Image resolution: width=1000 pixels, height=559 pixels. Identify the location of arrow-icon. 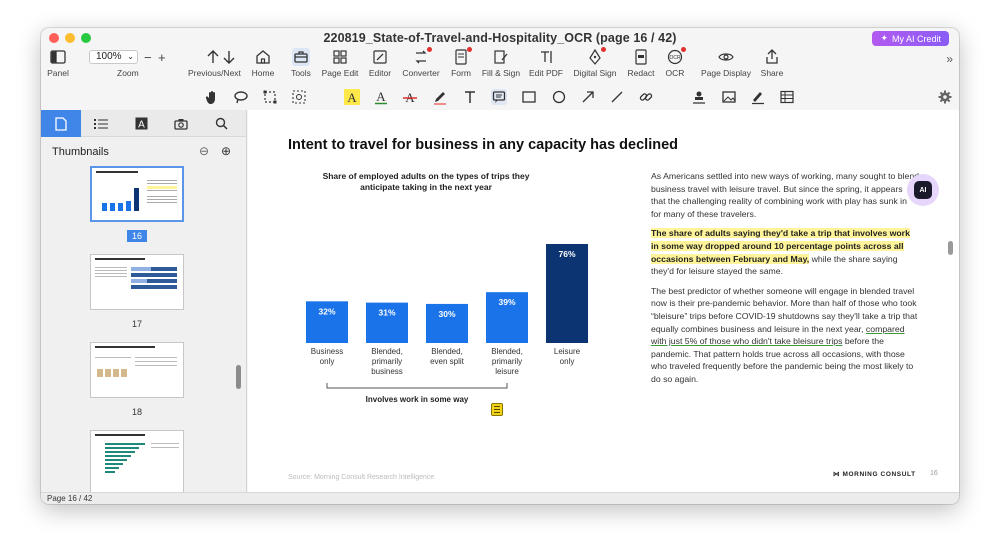
(588, 97).